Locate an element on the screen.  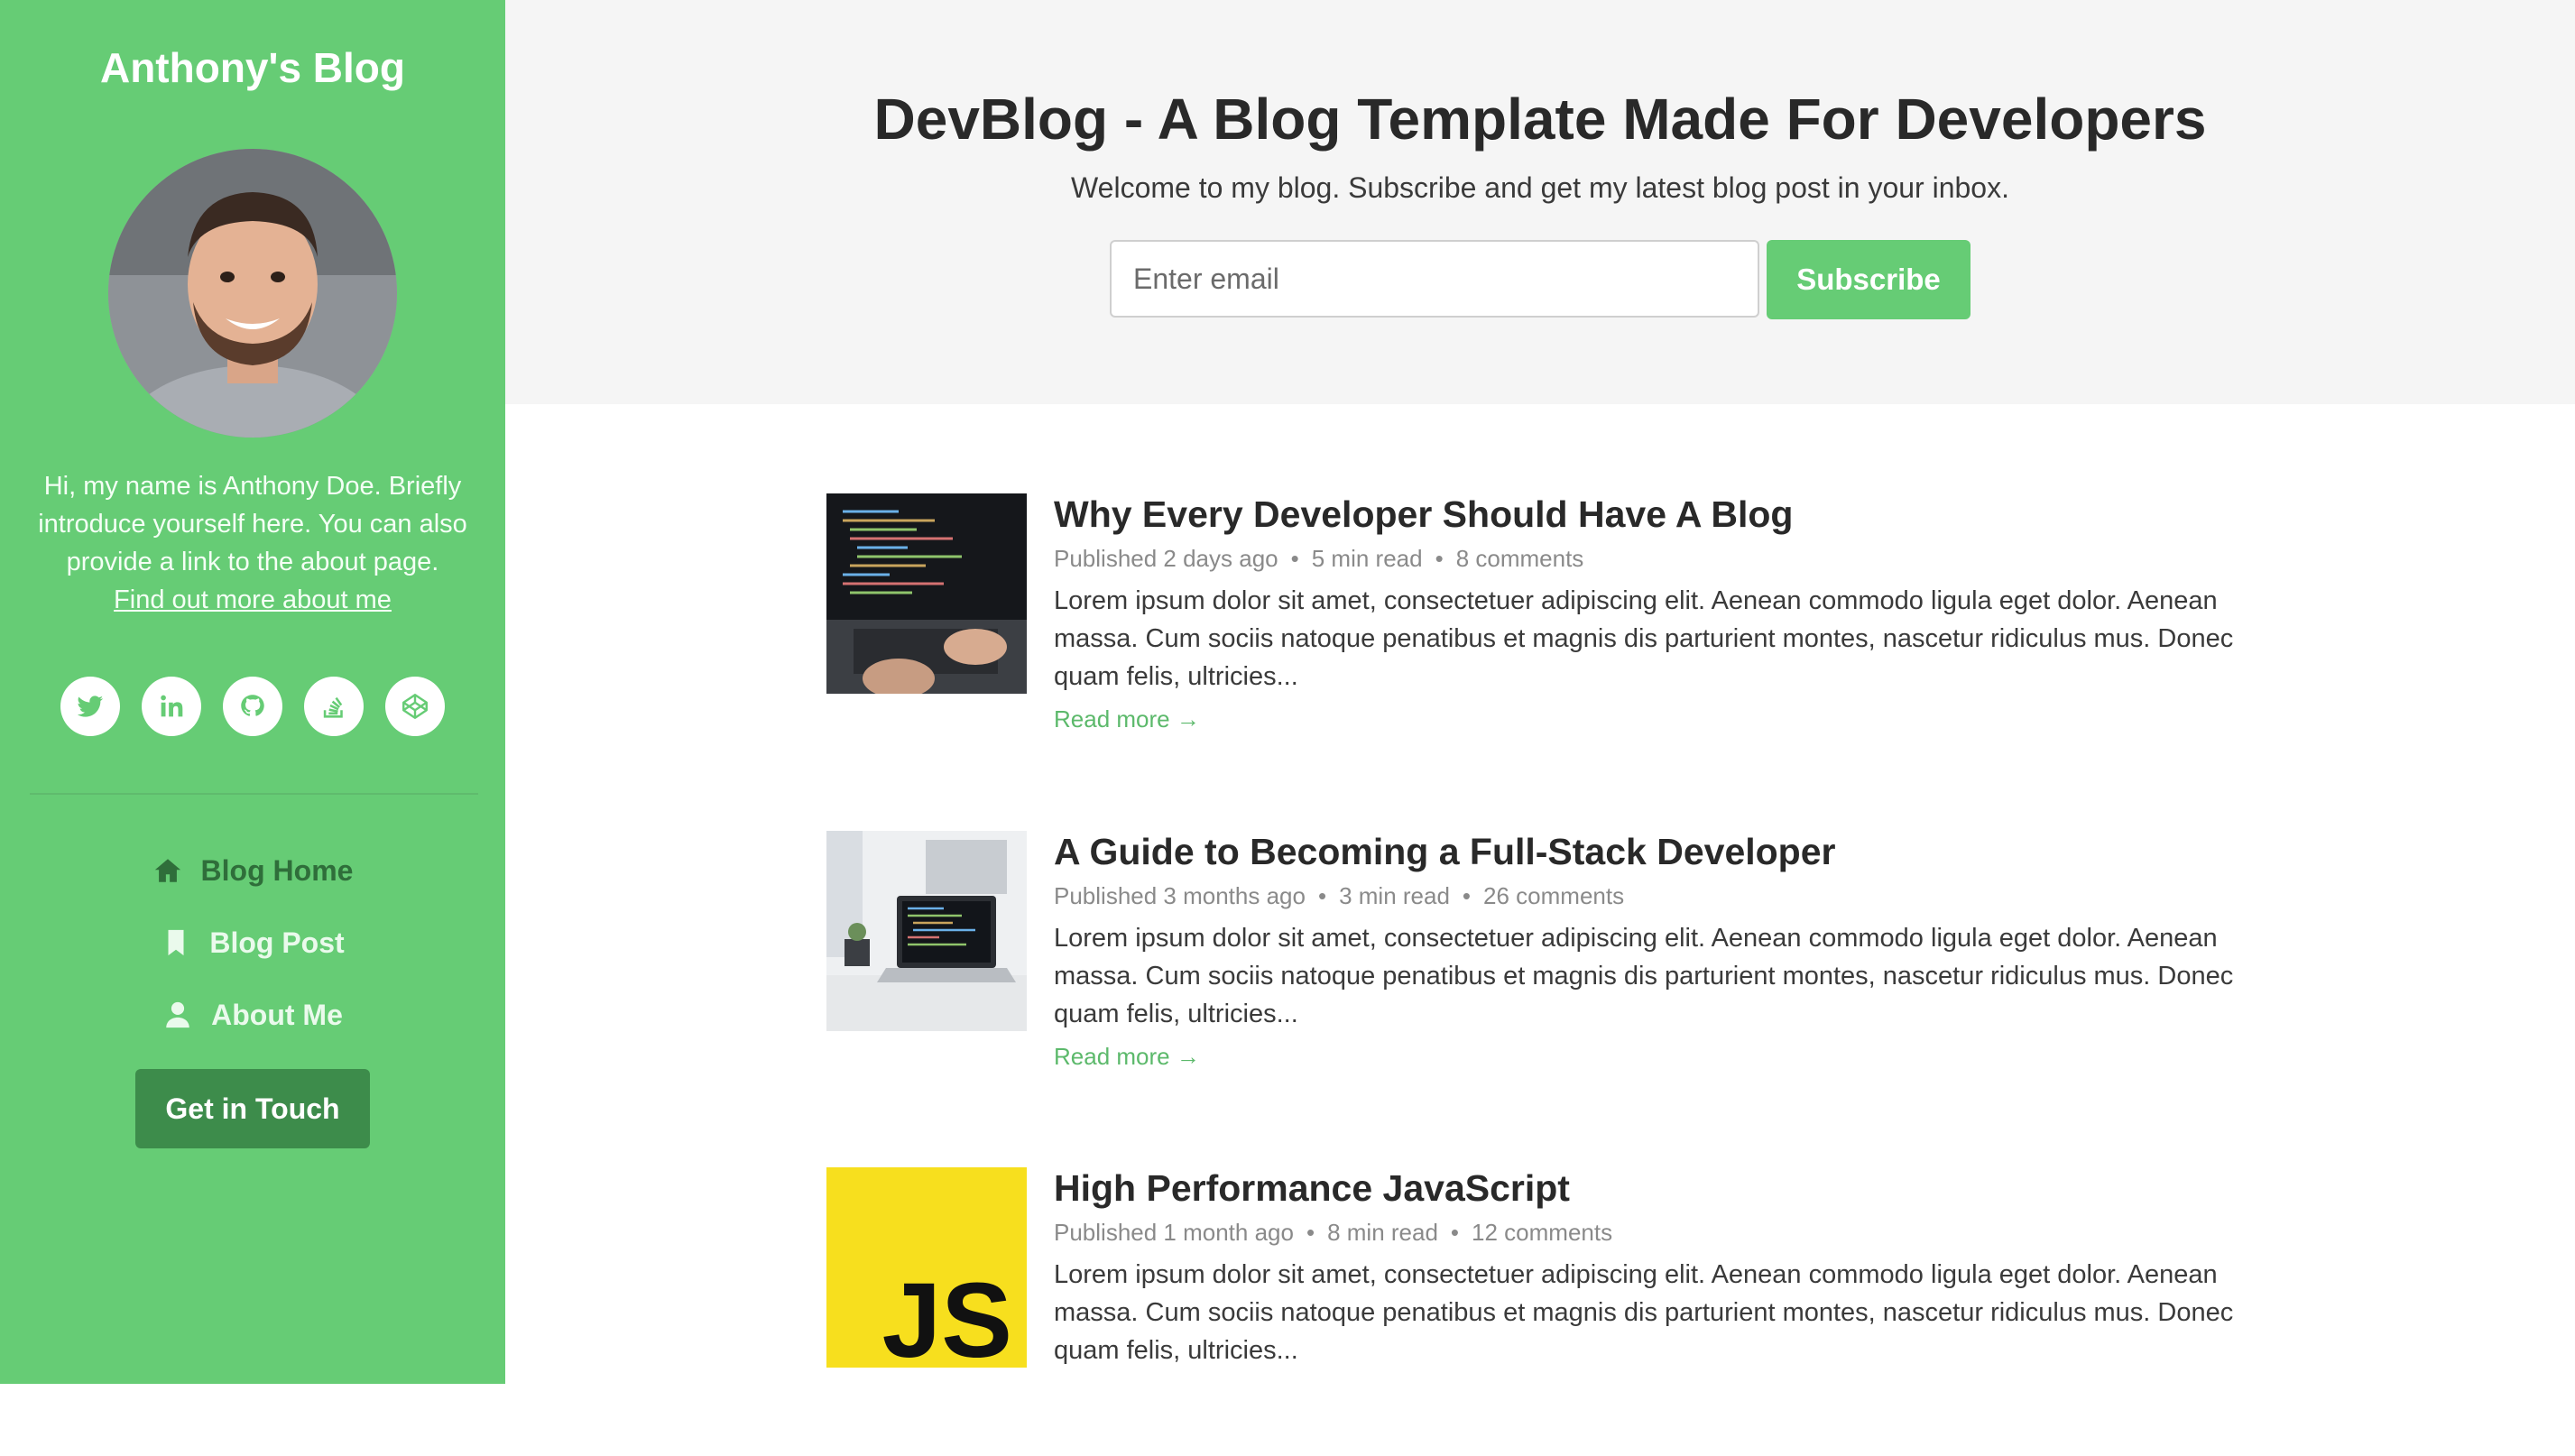
github-icon is located at coordinates (252, 705).